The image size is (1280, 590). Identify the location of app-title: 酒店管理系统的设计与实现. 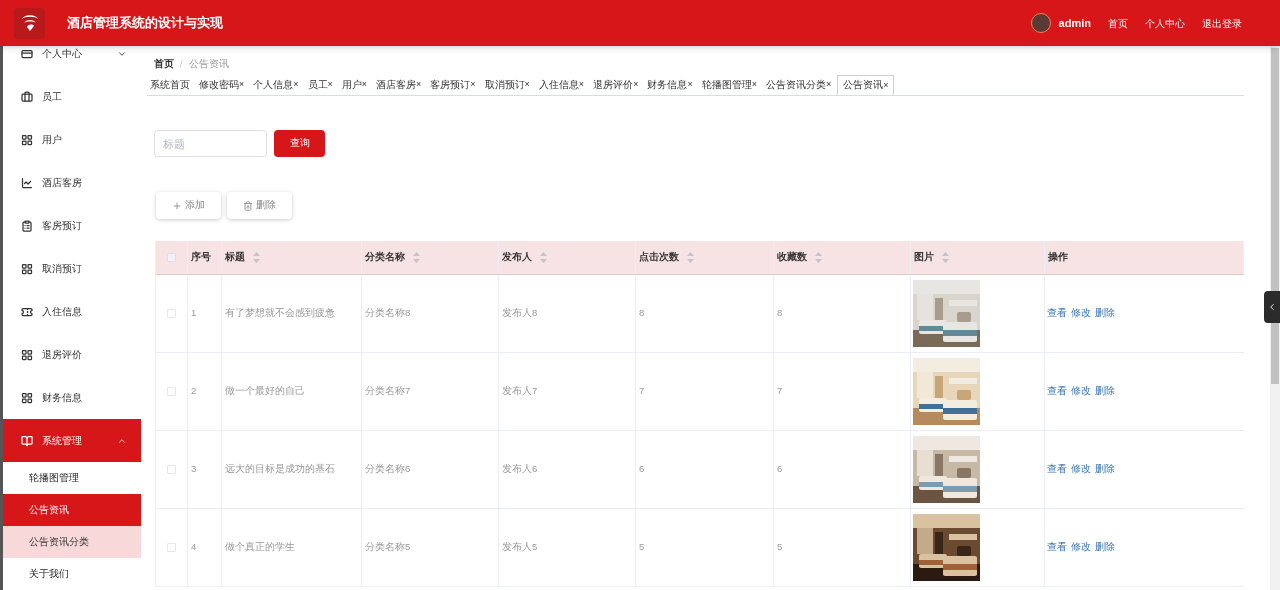
(145, 23).